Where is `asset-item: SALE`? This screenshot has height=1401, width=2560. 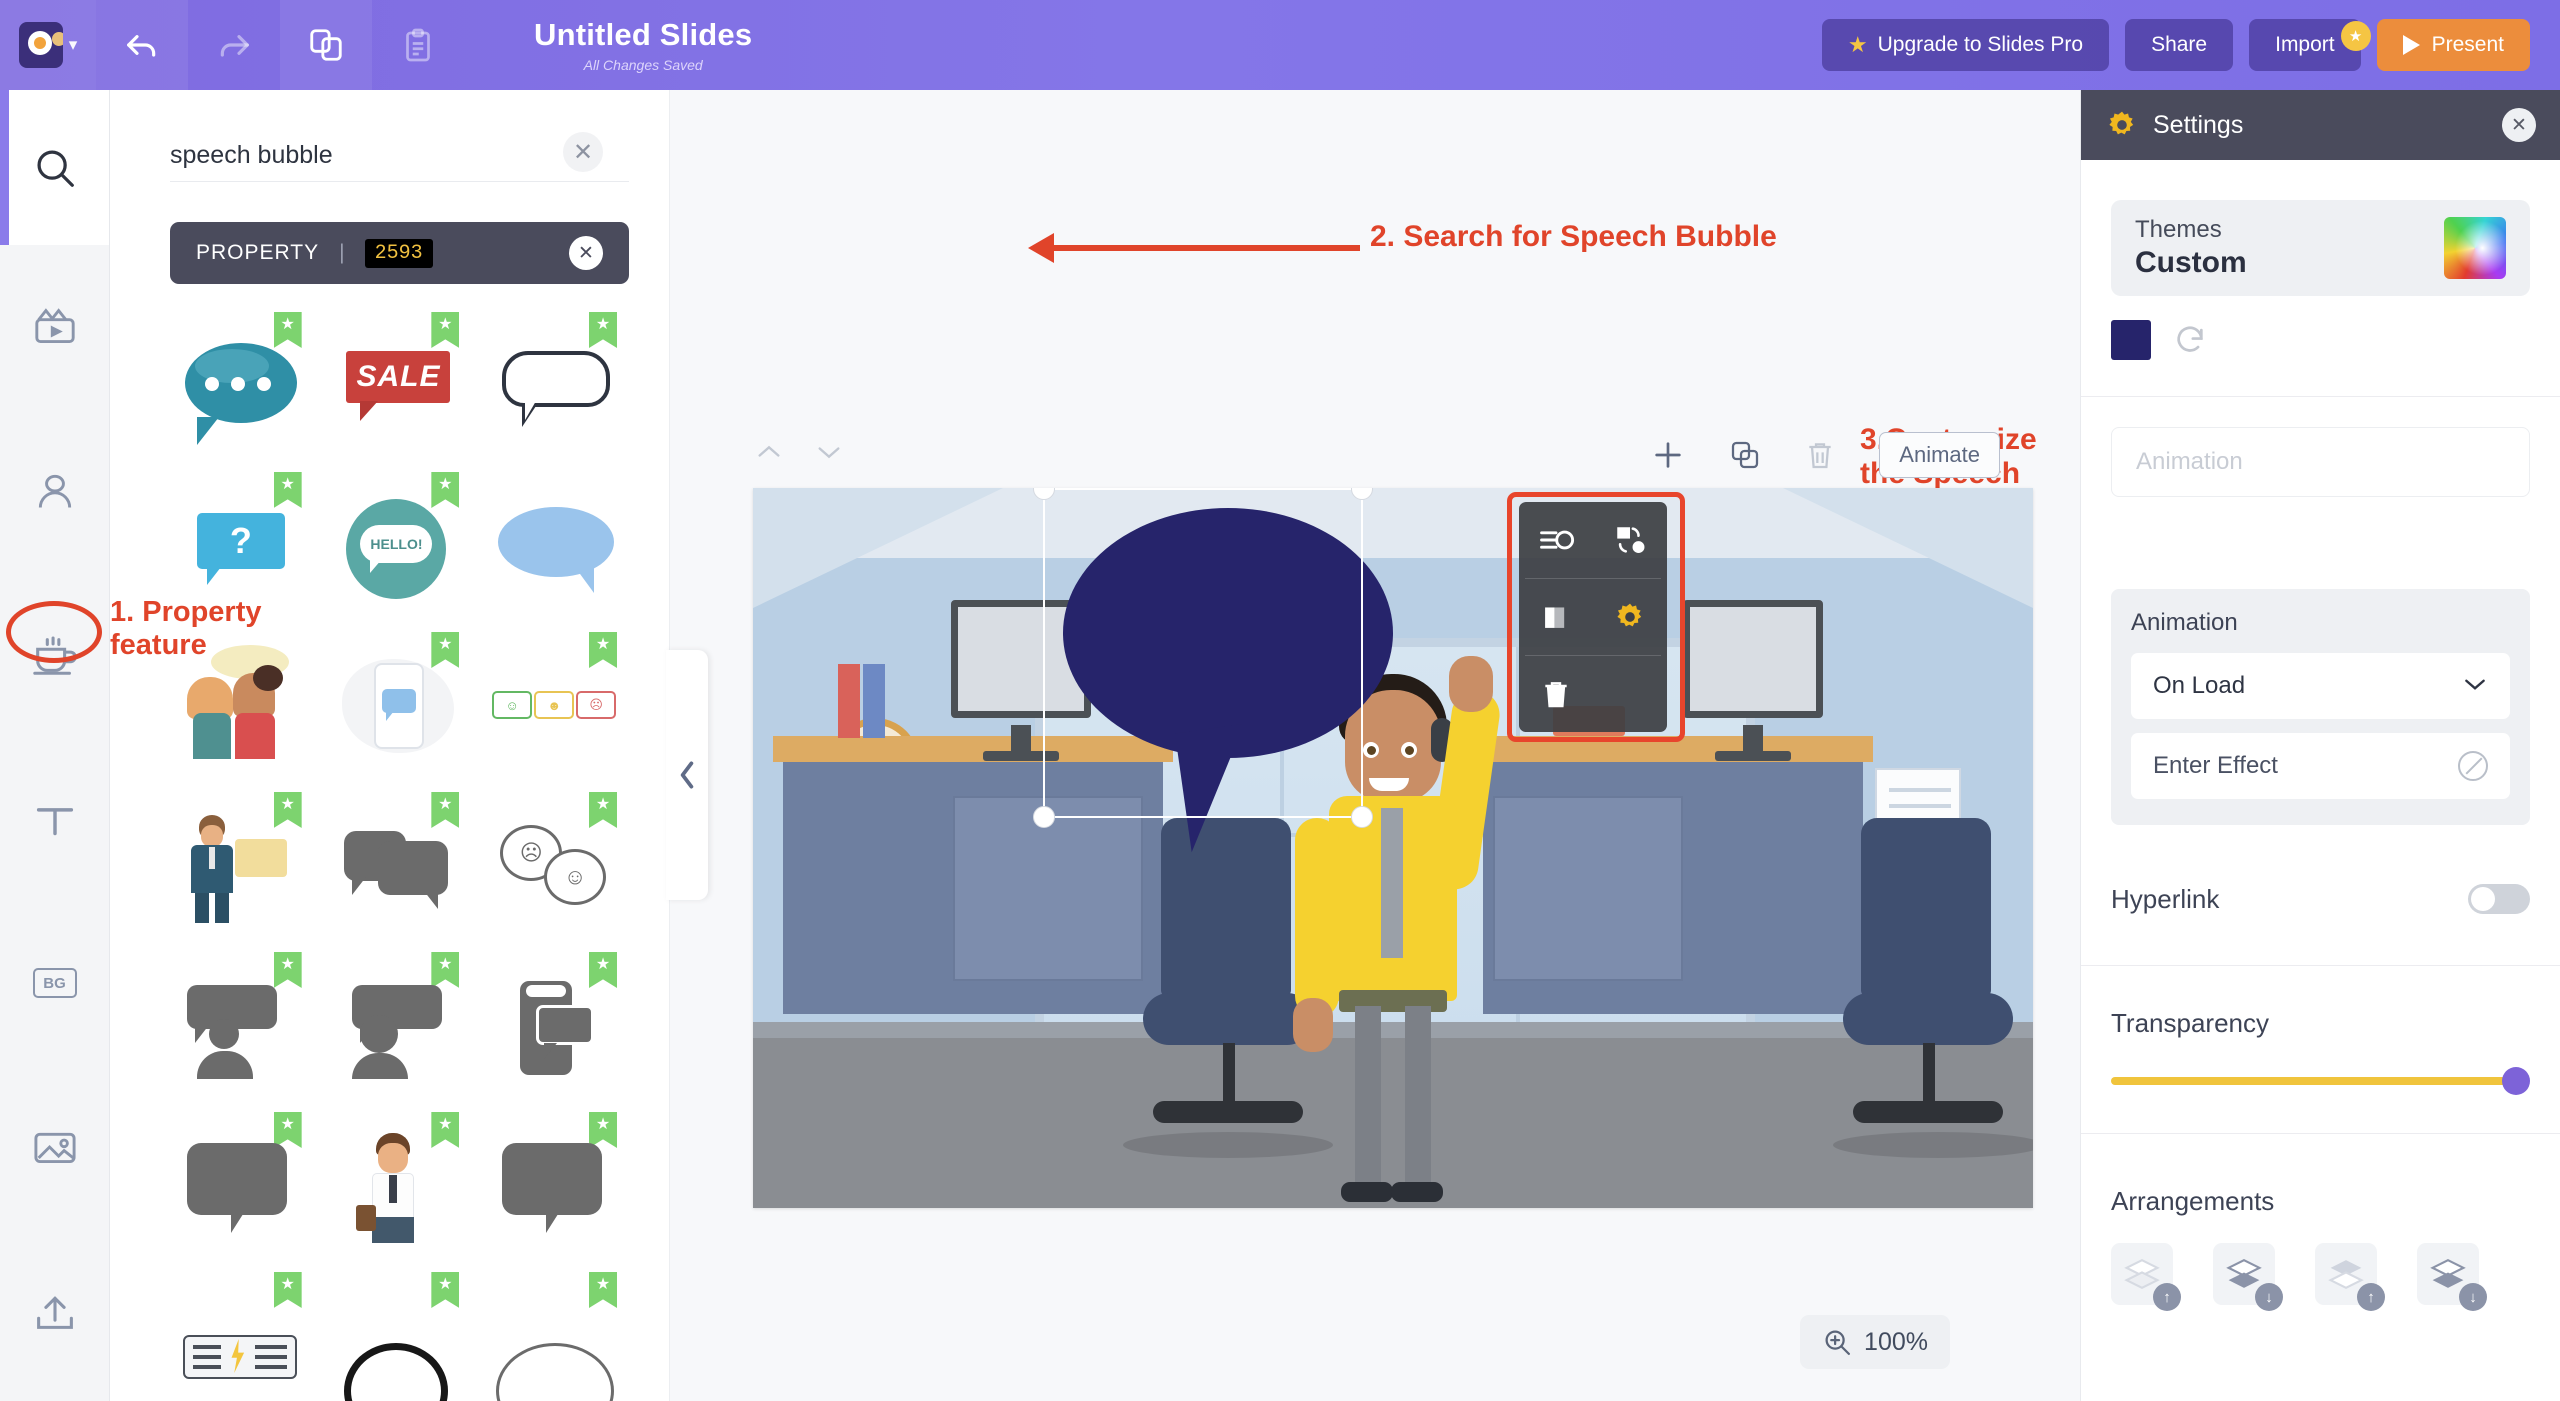
asset-item: SALE is located at coordinates (399, 386).